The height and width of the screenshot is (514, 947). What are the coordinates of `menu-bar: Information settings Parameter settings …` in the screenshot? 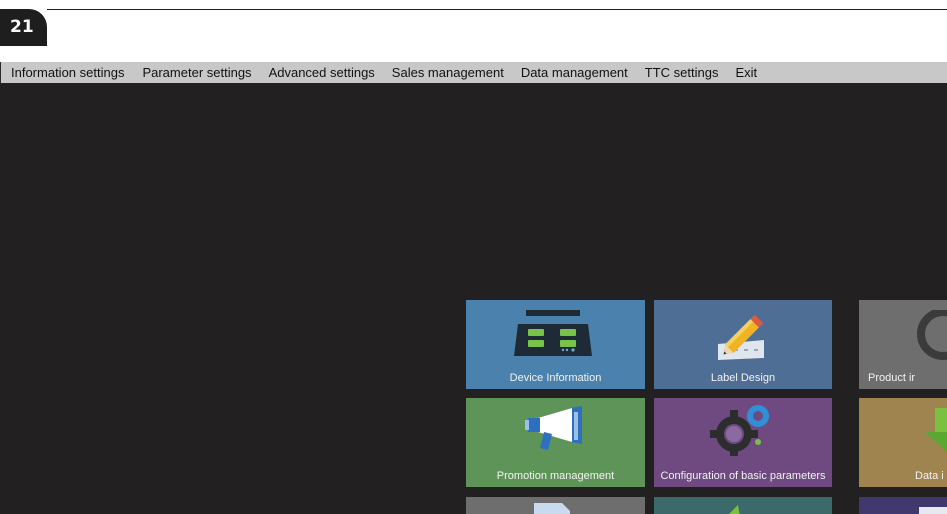 It's located at (473, 72).